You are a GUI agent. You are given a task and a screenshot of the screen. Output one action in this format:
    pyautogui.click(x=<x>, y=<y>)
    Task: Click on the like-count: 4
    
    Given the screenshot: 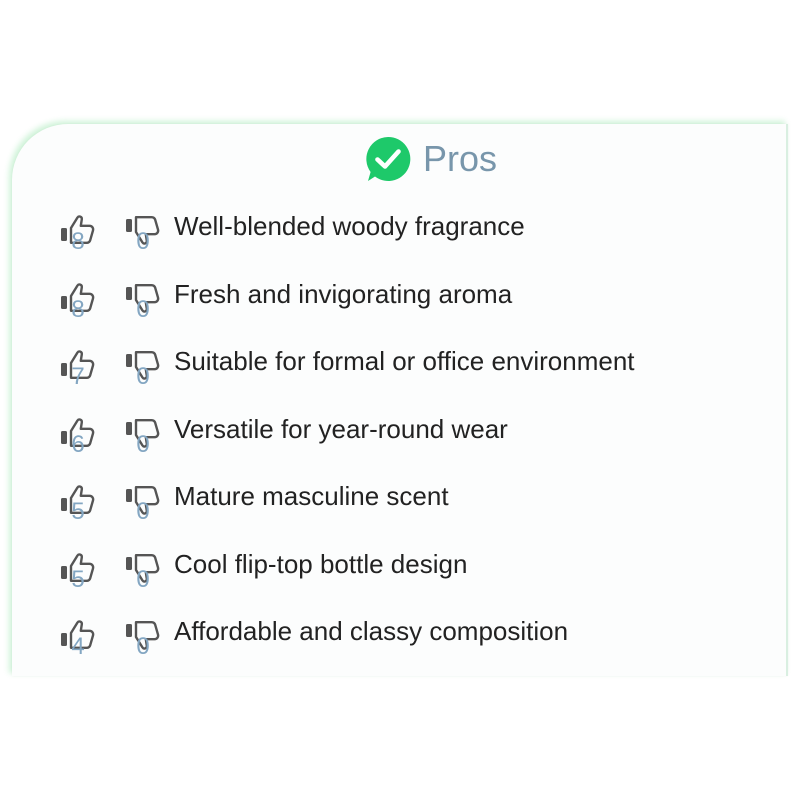 What is the action you would take?
    pyautogui.click(x=78, y=646)
    